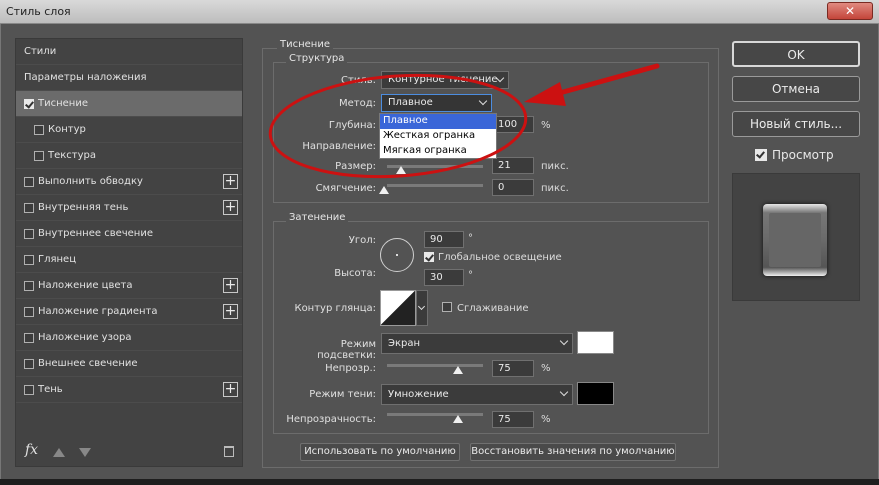  What do you see at coordinates (129, 364) in the screenshot?
I see `style-item: Внешнее свечение` at bounding box center [129, 364].